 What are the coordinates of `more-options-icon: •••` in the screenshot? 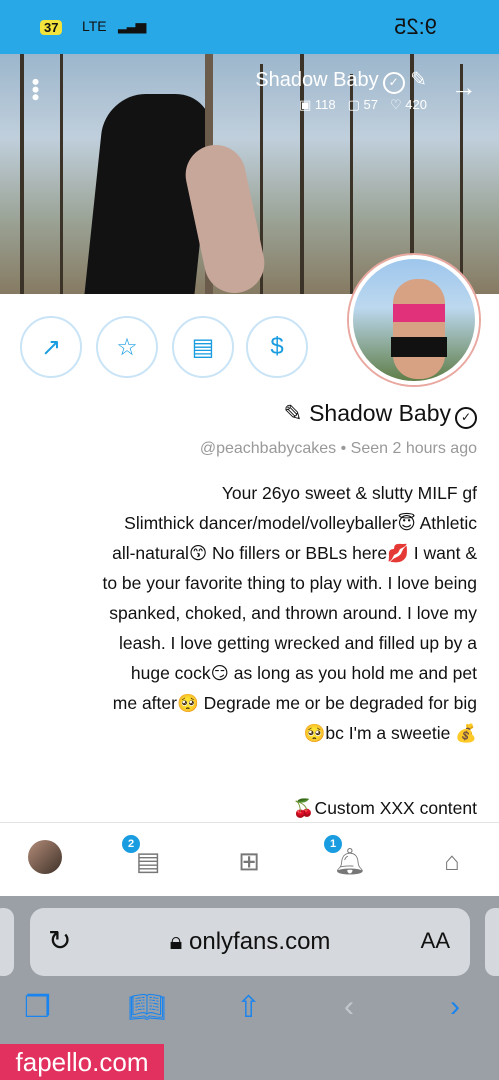 It's located at (35, 89).